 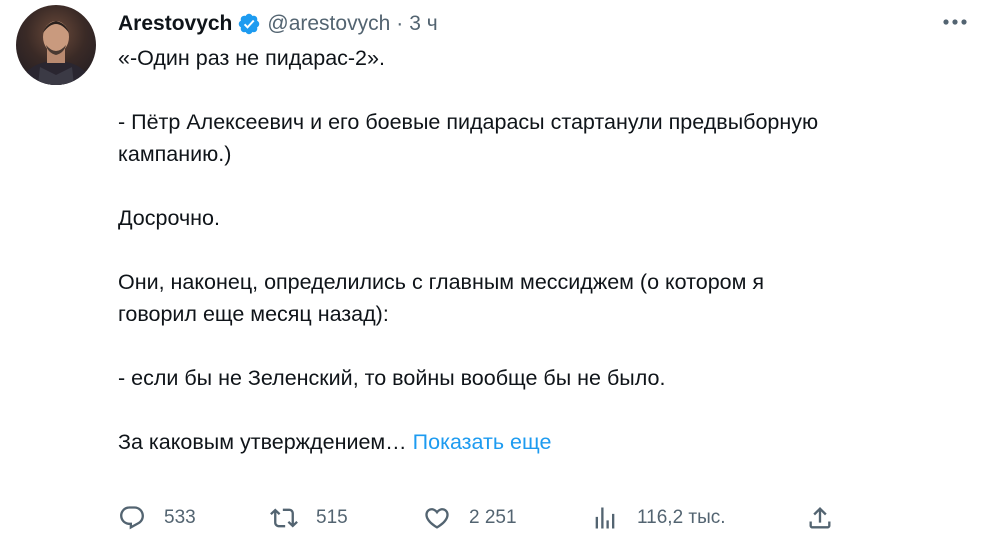 What do you see at coordinates (493, 517) in the screenshot?
I see `like-count: 2 251` at bounding box center [493, 517].